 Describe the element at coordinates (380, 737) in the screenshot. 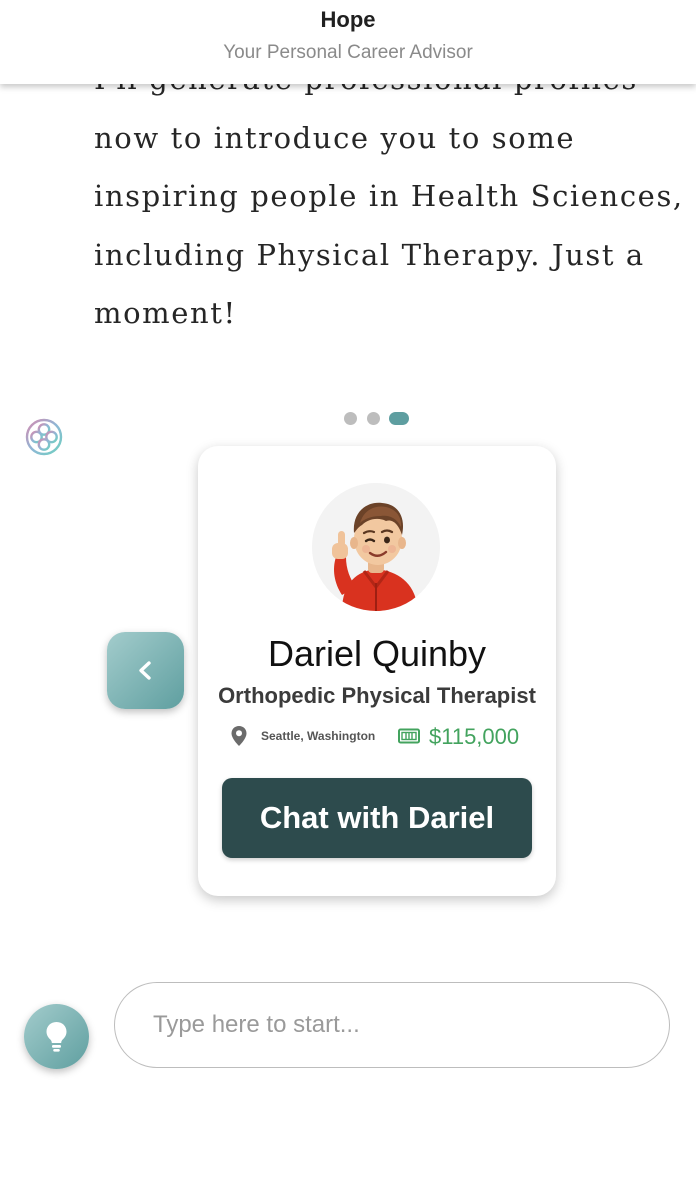

I see `profile-meta: Seattle, Washington $115,000` at that location.